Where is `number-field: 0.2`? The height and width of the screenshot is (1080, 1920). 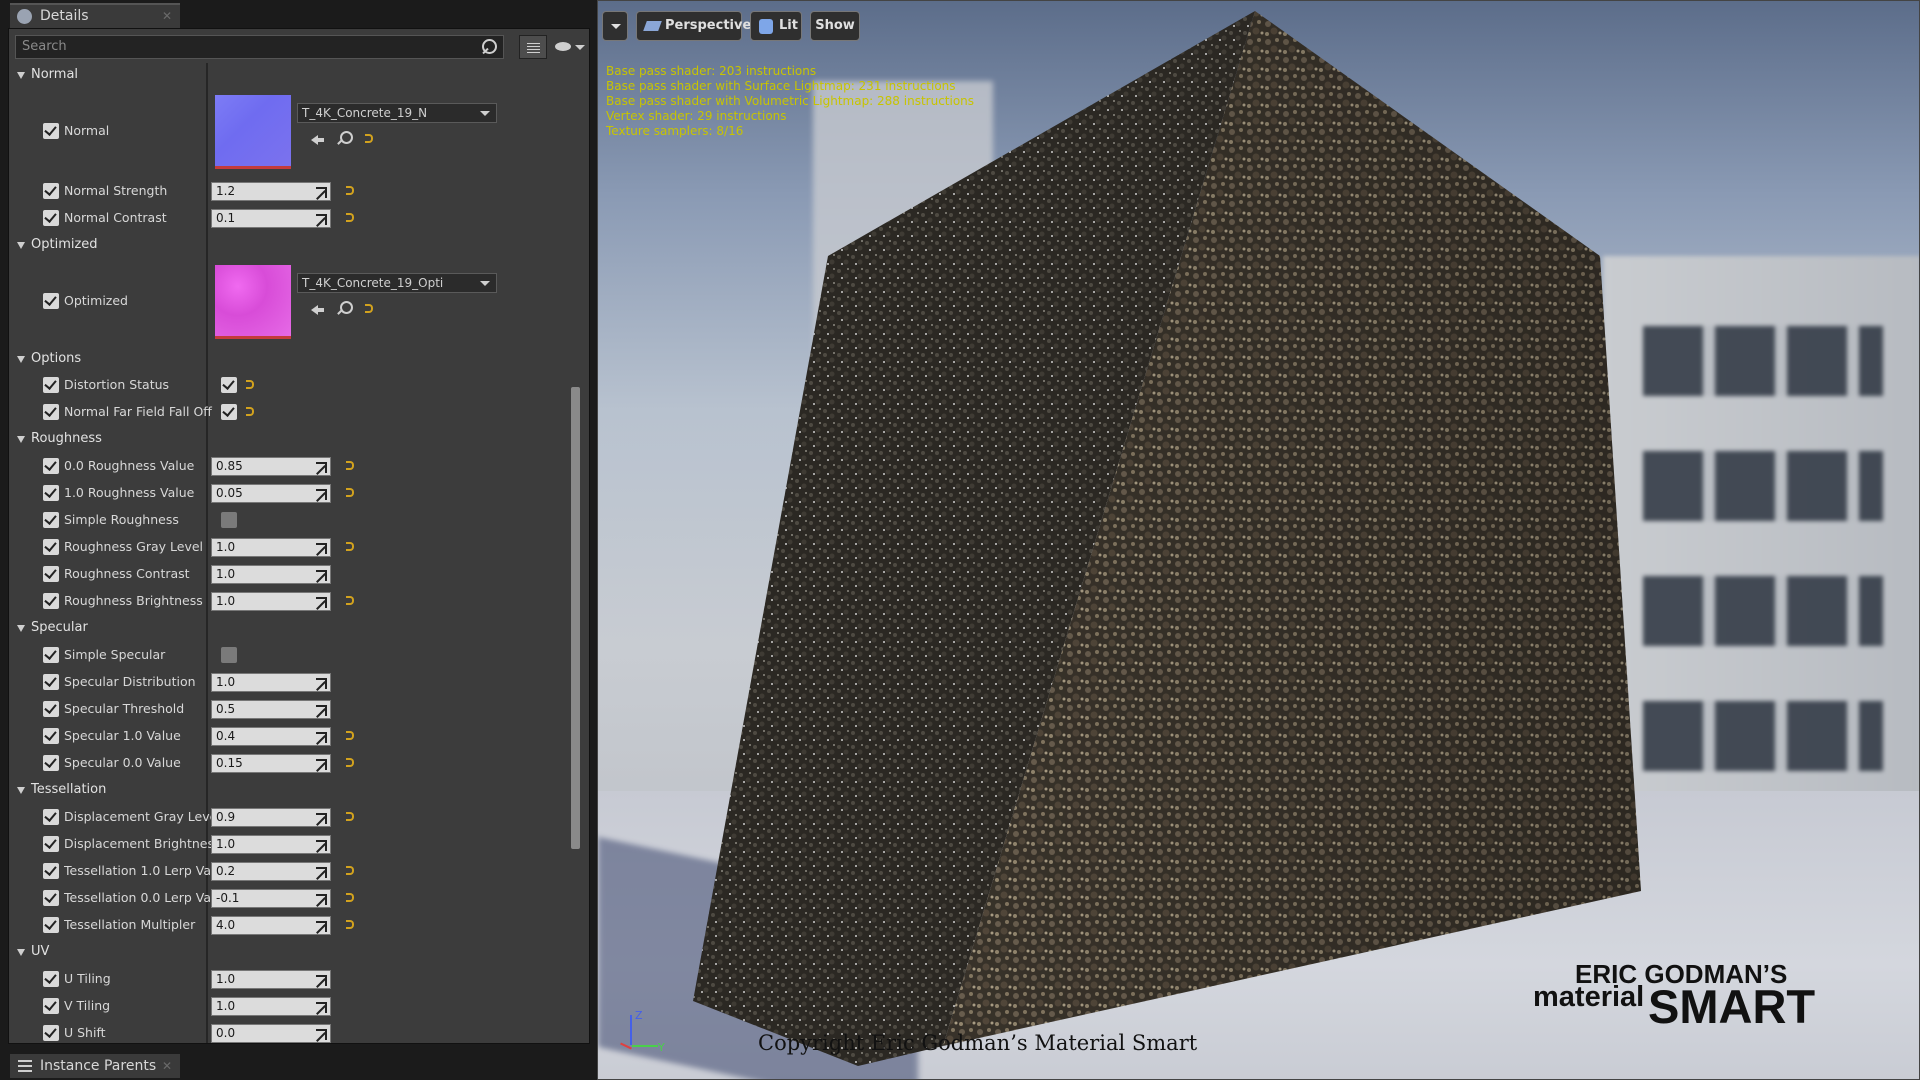
number-field: 0.2 is located at coordinates (271, 871).